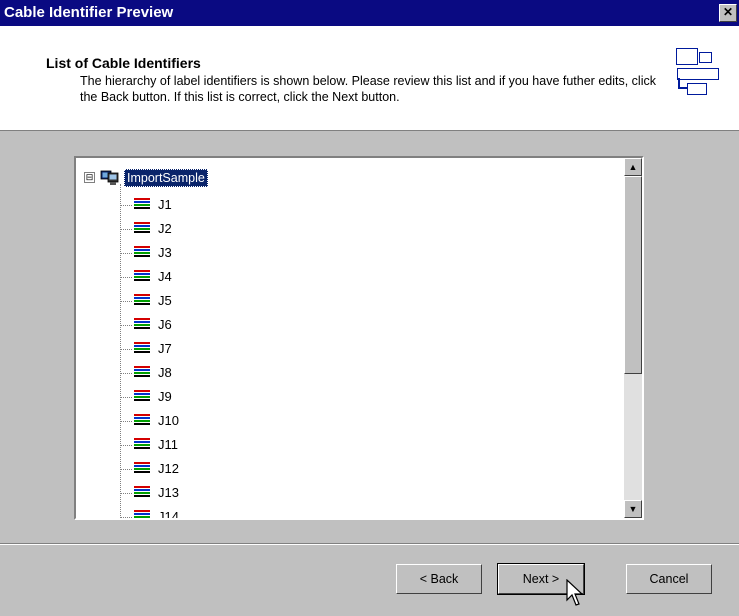 The width and height of the screenshot is (739, 616). Describe the element at coordinates (439, 579) in the screenshot. I see `back-button: < Back` at that location.